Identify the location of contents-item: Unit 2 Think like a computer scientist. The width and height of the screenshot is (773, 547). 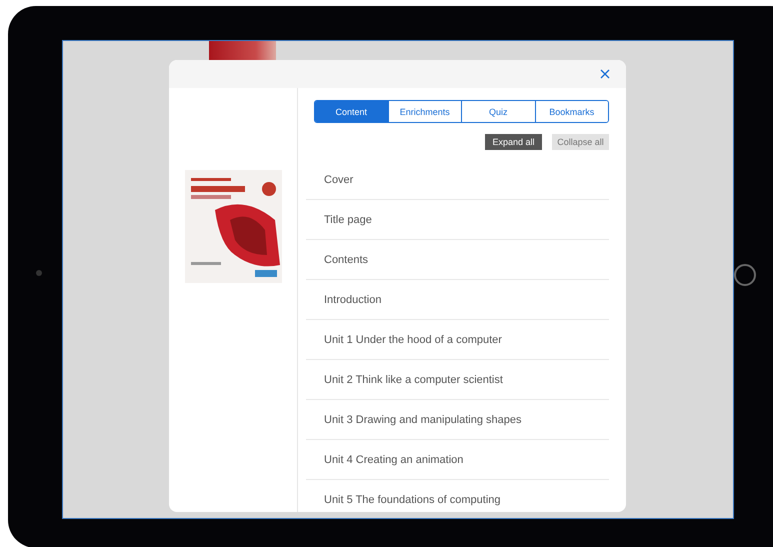
(413, 380).